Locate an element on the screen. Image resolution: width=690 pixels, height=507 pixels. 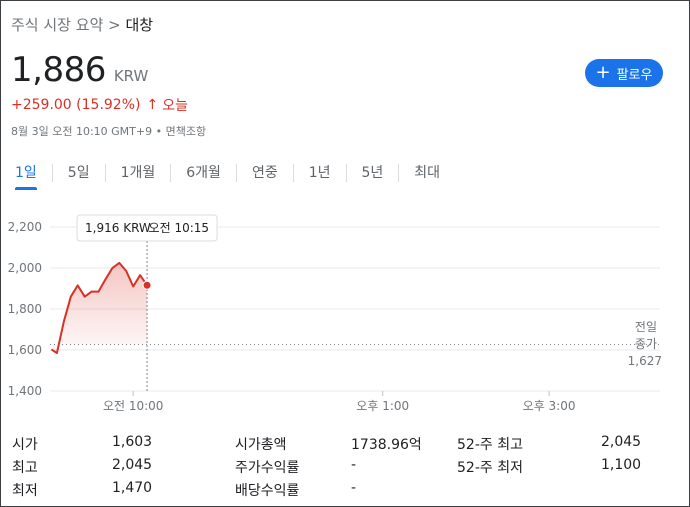
breadcrumb-root: 주식 시장 요약 is located at coordinates (57, 25).